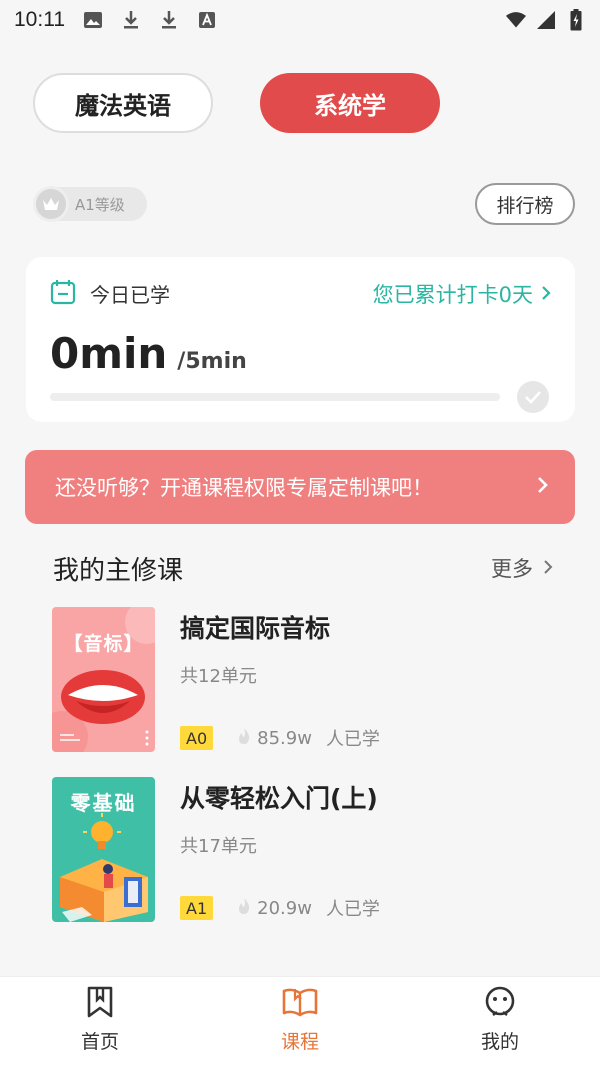 The image size is (600, 1066). I want to click on today-label: 今日已学, so click(130, 295).